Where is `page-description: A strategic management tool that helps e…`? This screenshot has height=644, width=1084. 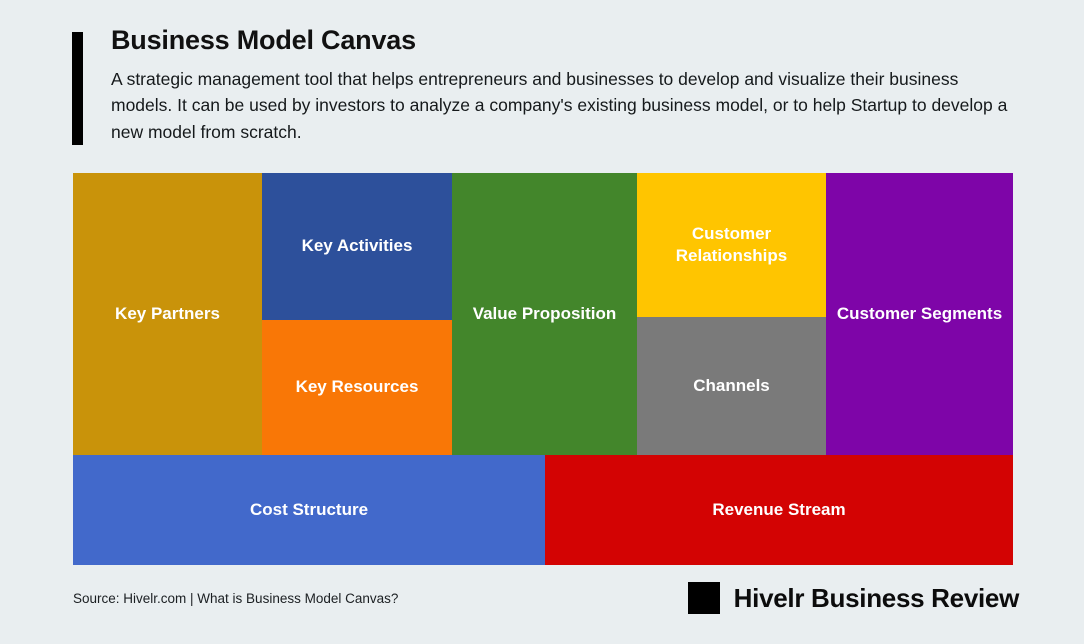 page-description: A strategic management tool that helps e… is located at coordinates (559, 105).